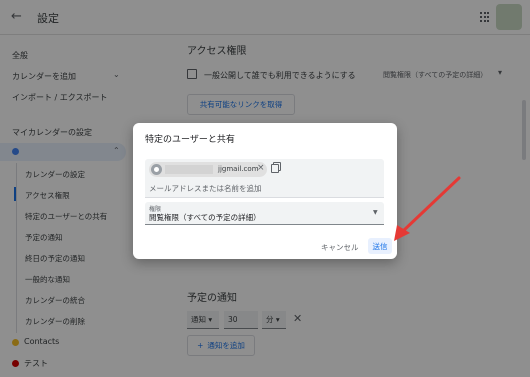 This screenshot has width=530, height=377. I want to click on annotation-arrow-icon, so click(427, 208).